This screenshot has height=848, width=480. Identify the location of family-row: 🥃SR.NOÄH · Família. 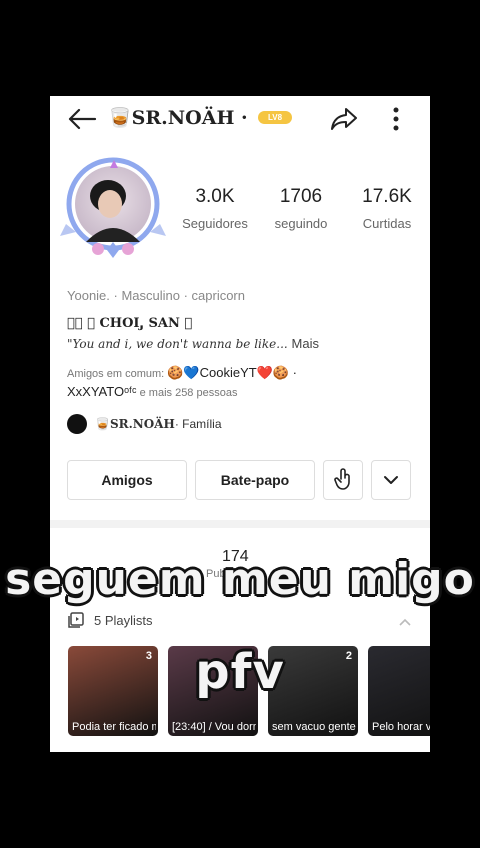
(144, 424).